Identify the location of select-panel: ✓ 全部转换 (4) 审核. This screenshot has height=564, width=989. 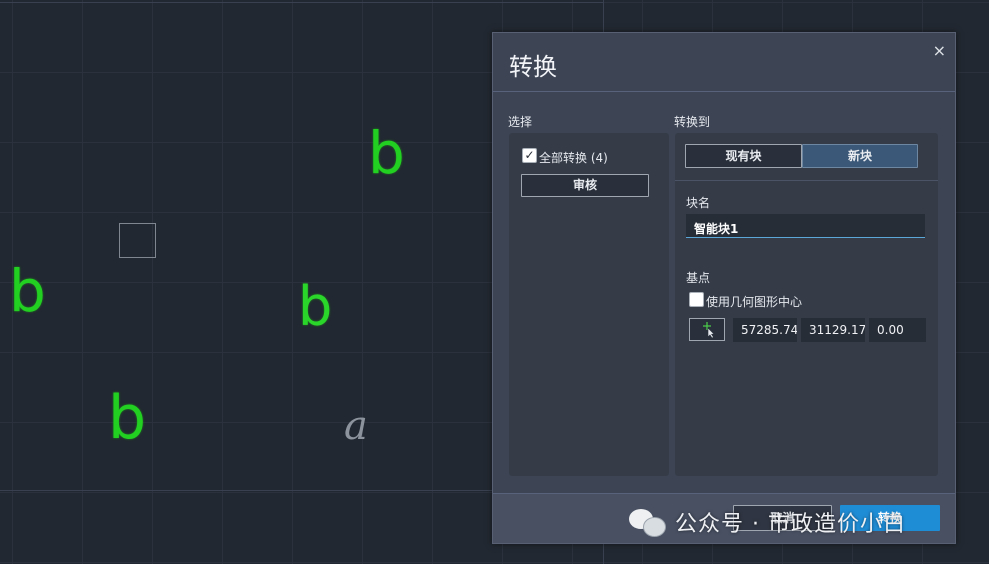
(589, 304).